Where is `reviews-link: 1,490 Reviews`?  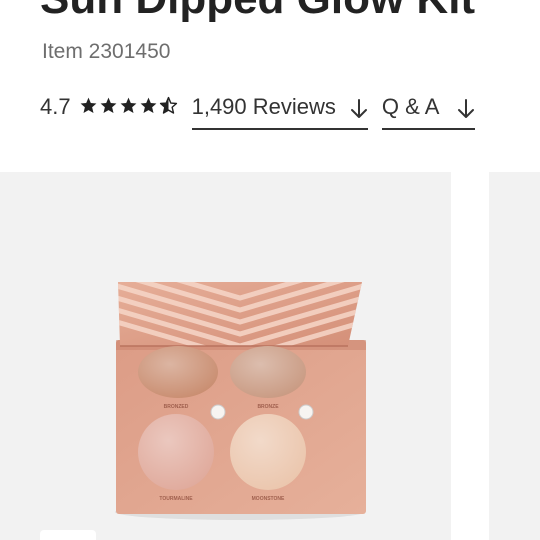
reviews-link: 1,490 Reviews is located at coordinates (279, 111).